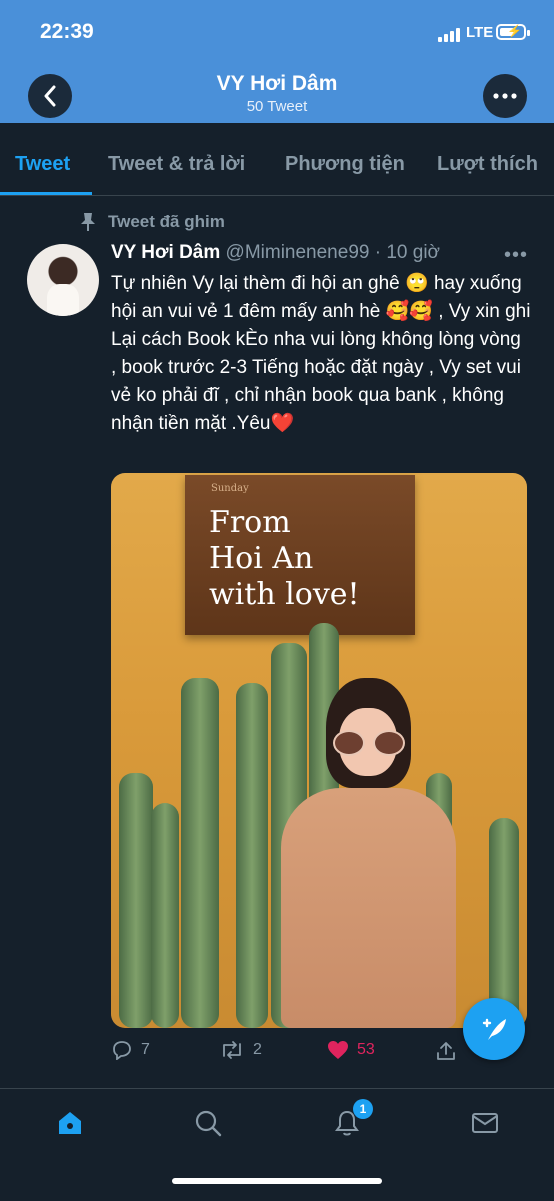 This screenshot has width=554, height=1201. I want to click on sign-line-2: Hoi An, so click(261, 558).